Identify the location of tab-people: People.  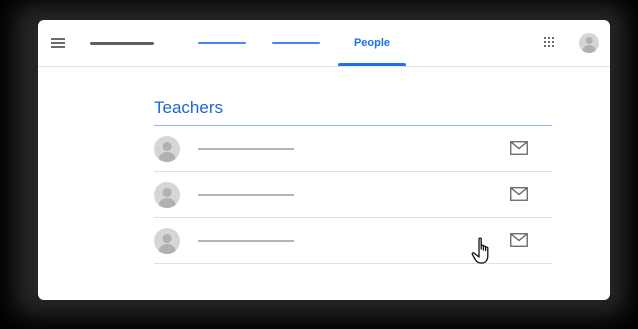
(372, 43).